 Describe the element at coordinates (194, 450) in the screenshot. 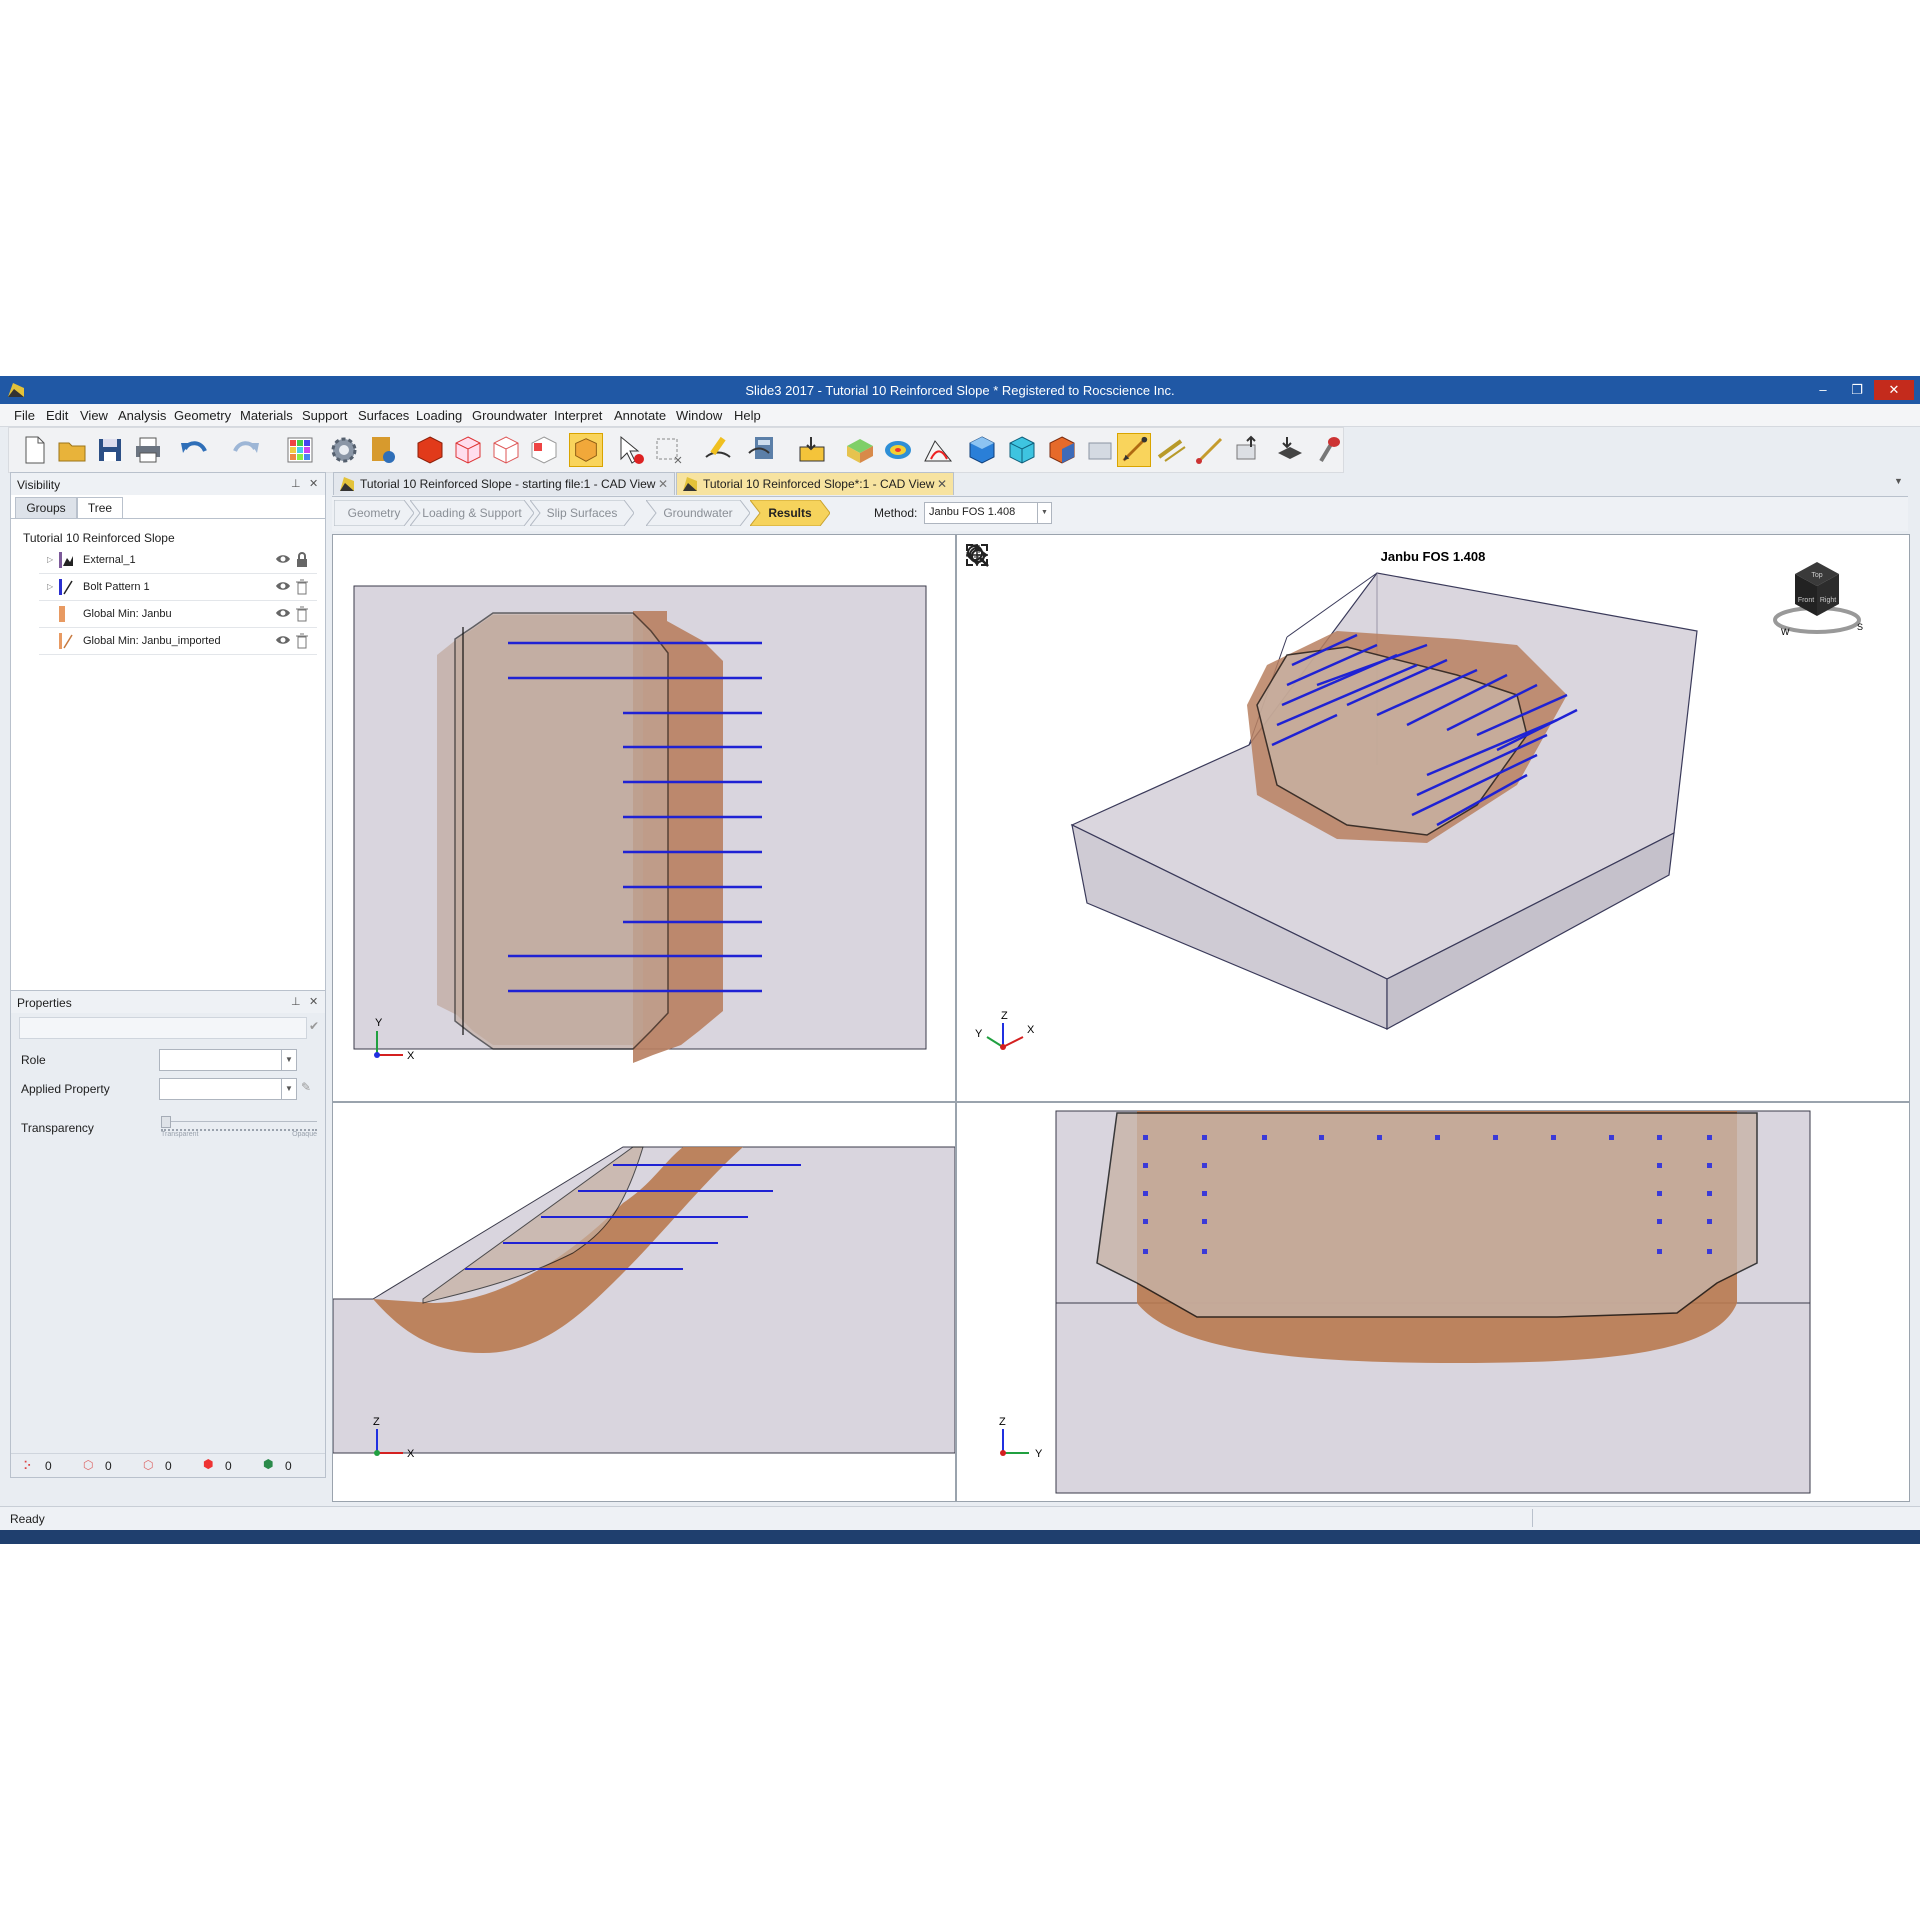

I see `undo-icon` at that location.